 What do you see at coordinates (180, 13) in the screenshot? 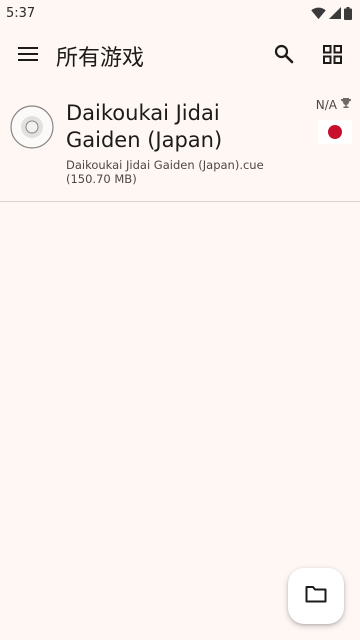
I see `status-bar: 5:37` at bounding box center [180, 13].